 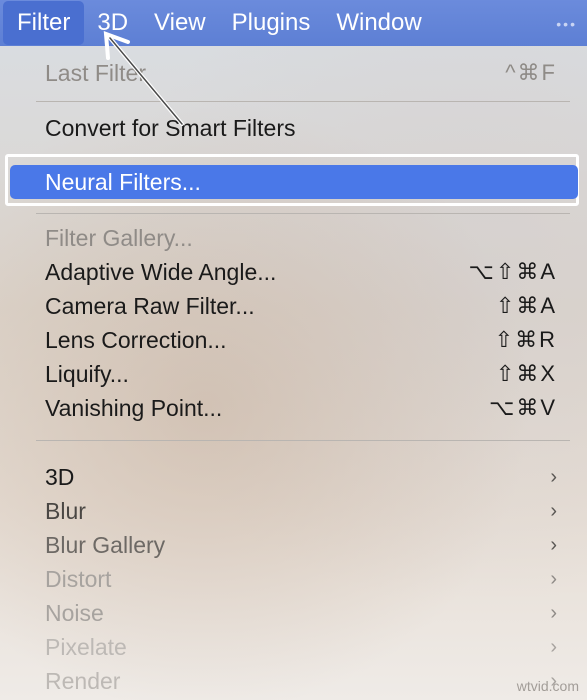 What do you see at coordinates (143, 78) in the screenshot?
I see `annotation-arrow-icon` at bounding box center [143, 78].